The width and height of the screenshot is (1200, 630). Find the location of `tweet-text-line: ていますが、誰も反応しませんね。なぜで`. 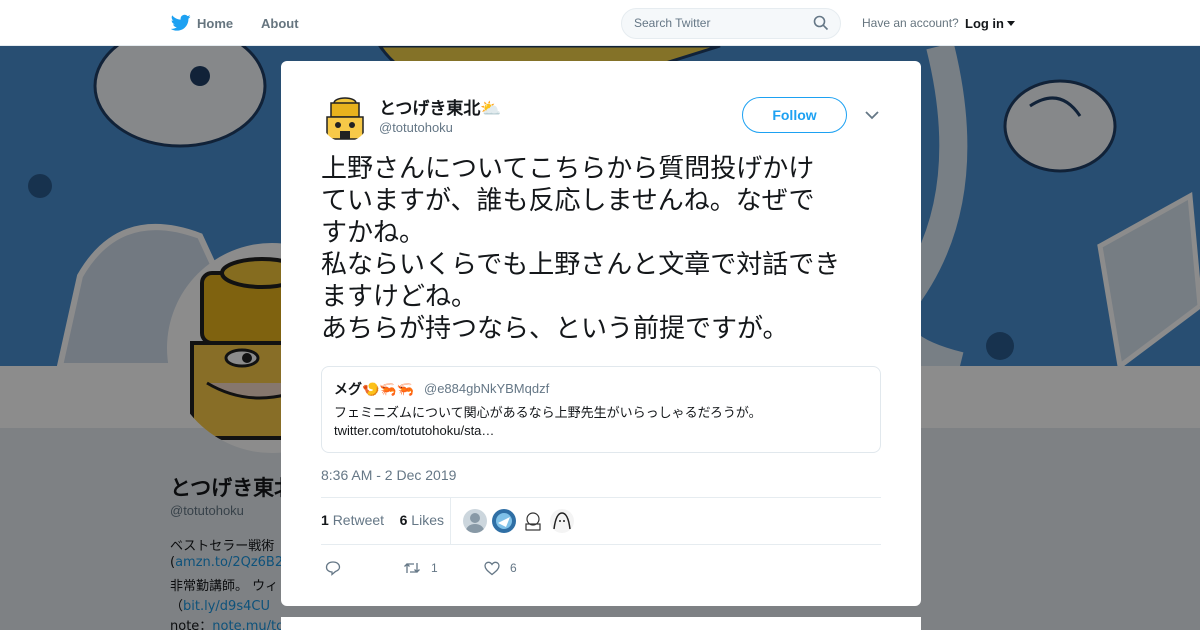

tweet-text-line: ていますが、誰も反応しませんね。なぜで is located at coordinates (568, 201).